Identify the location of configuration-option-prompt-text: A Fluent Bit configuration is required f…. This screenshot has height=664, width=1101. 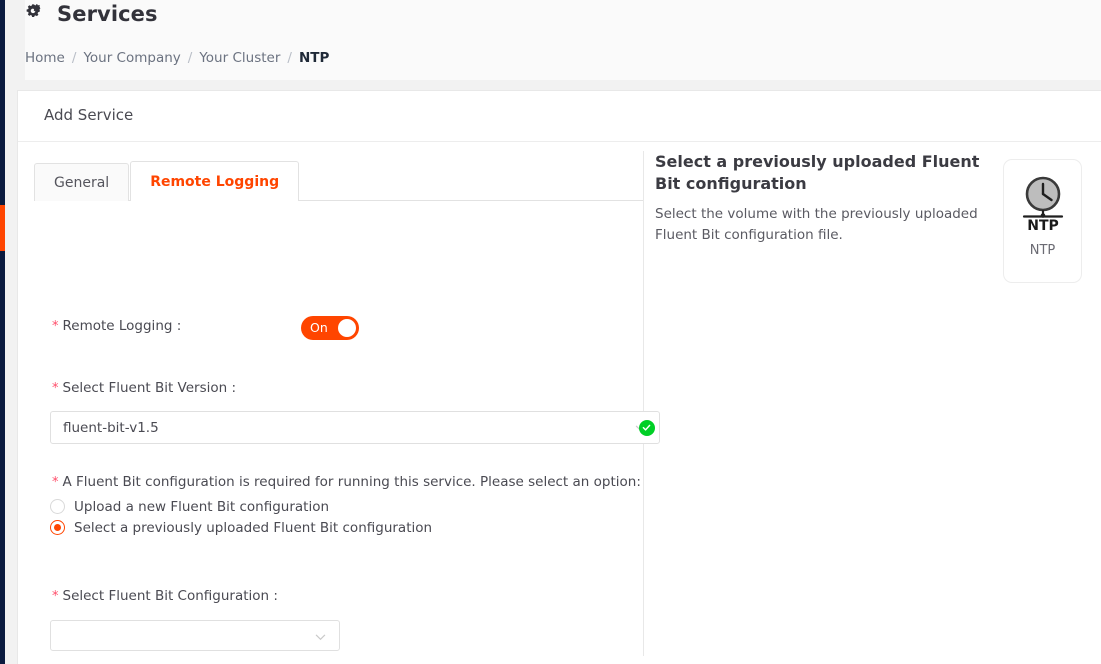
(351, 482).